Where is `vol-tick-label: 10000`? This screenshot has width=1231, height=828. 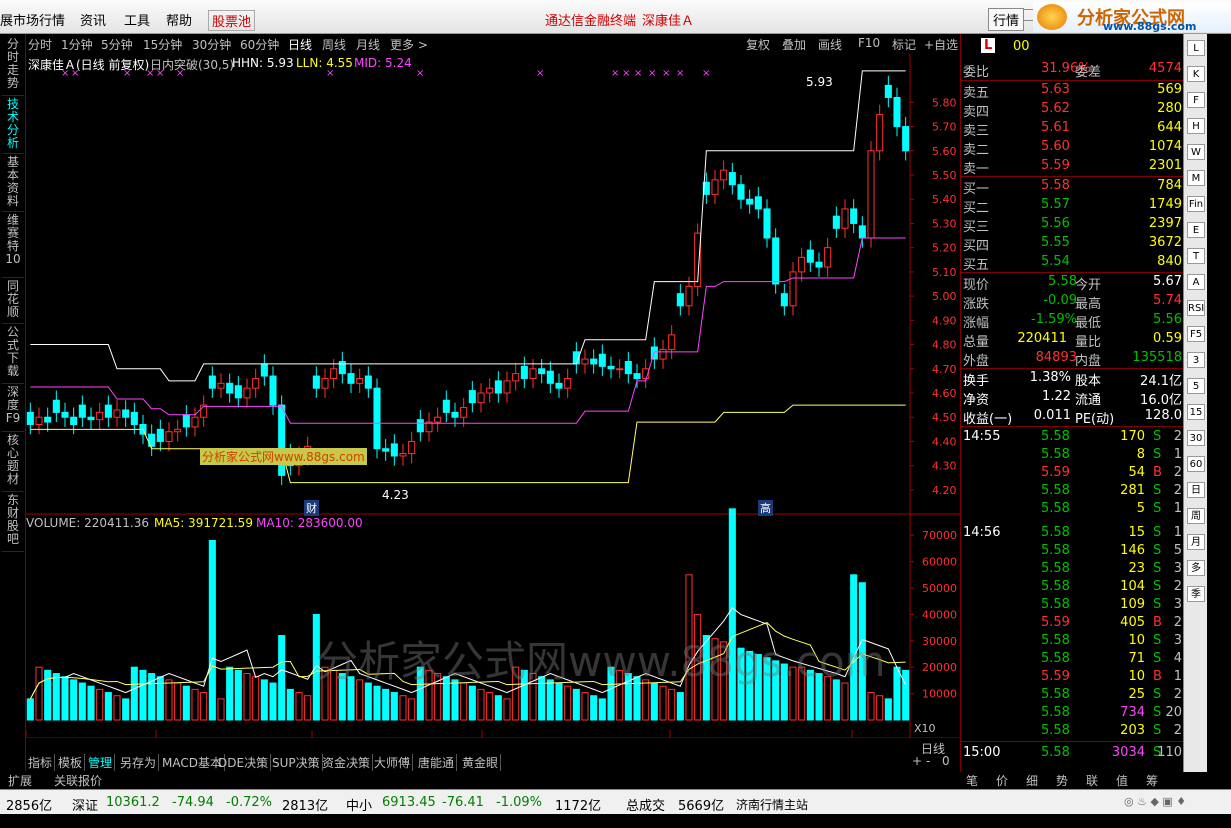
vol-tick-label: 10000 is located at coordinates (939, 694).